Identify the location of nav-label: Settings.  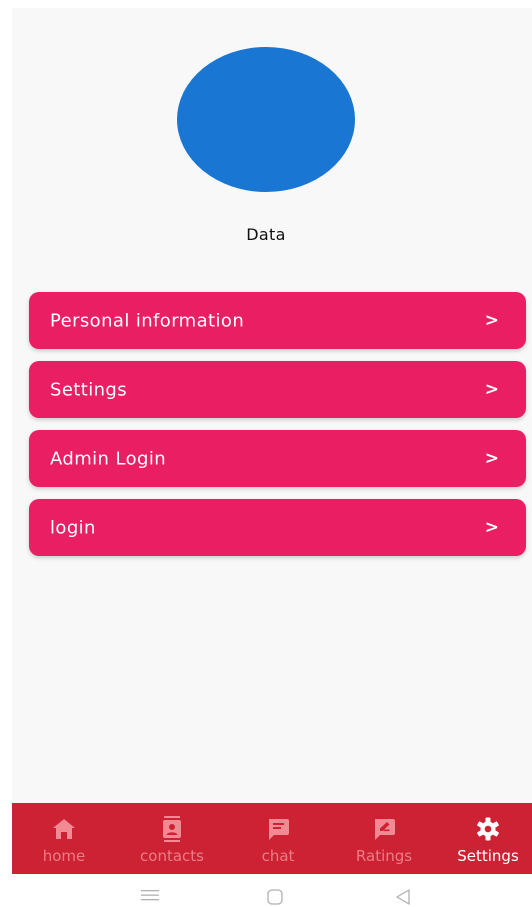
(488, 856).